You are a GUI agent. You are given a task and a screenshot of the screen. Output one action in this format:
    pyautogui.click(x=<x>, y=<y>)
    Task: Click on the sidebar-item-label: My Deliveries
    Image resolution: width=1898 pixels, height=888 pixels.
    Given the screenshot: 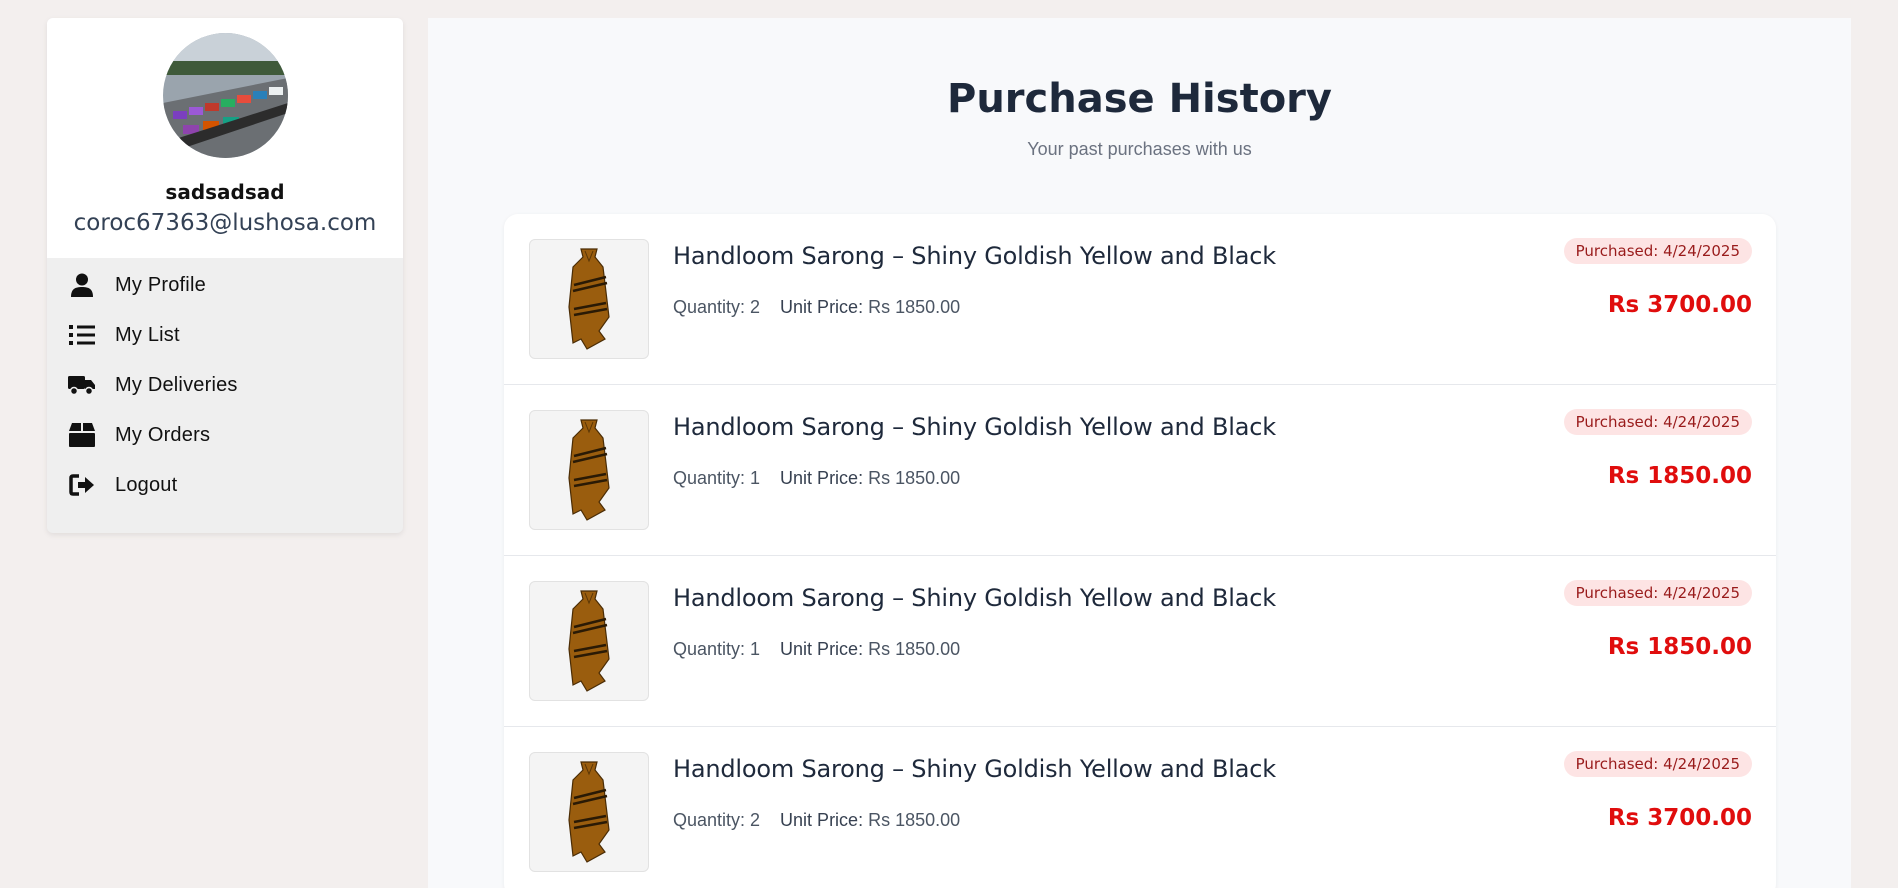 What is the action you would take?
    pyautogui.click(x=176, y=384)
    